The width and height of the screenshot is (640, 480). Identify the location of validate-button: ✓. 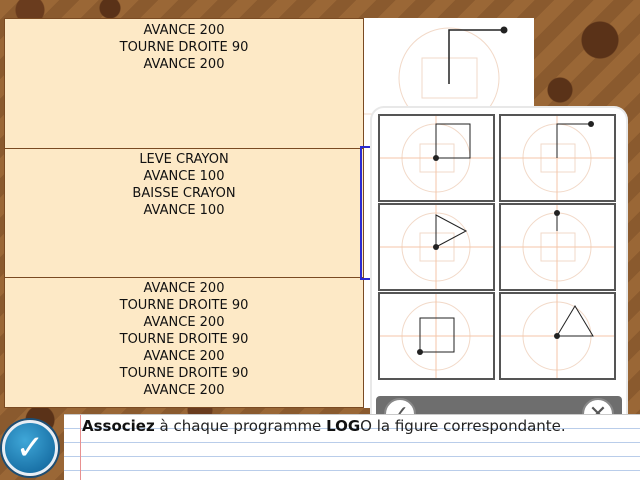
(30, 448).